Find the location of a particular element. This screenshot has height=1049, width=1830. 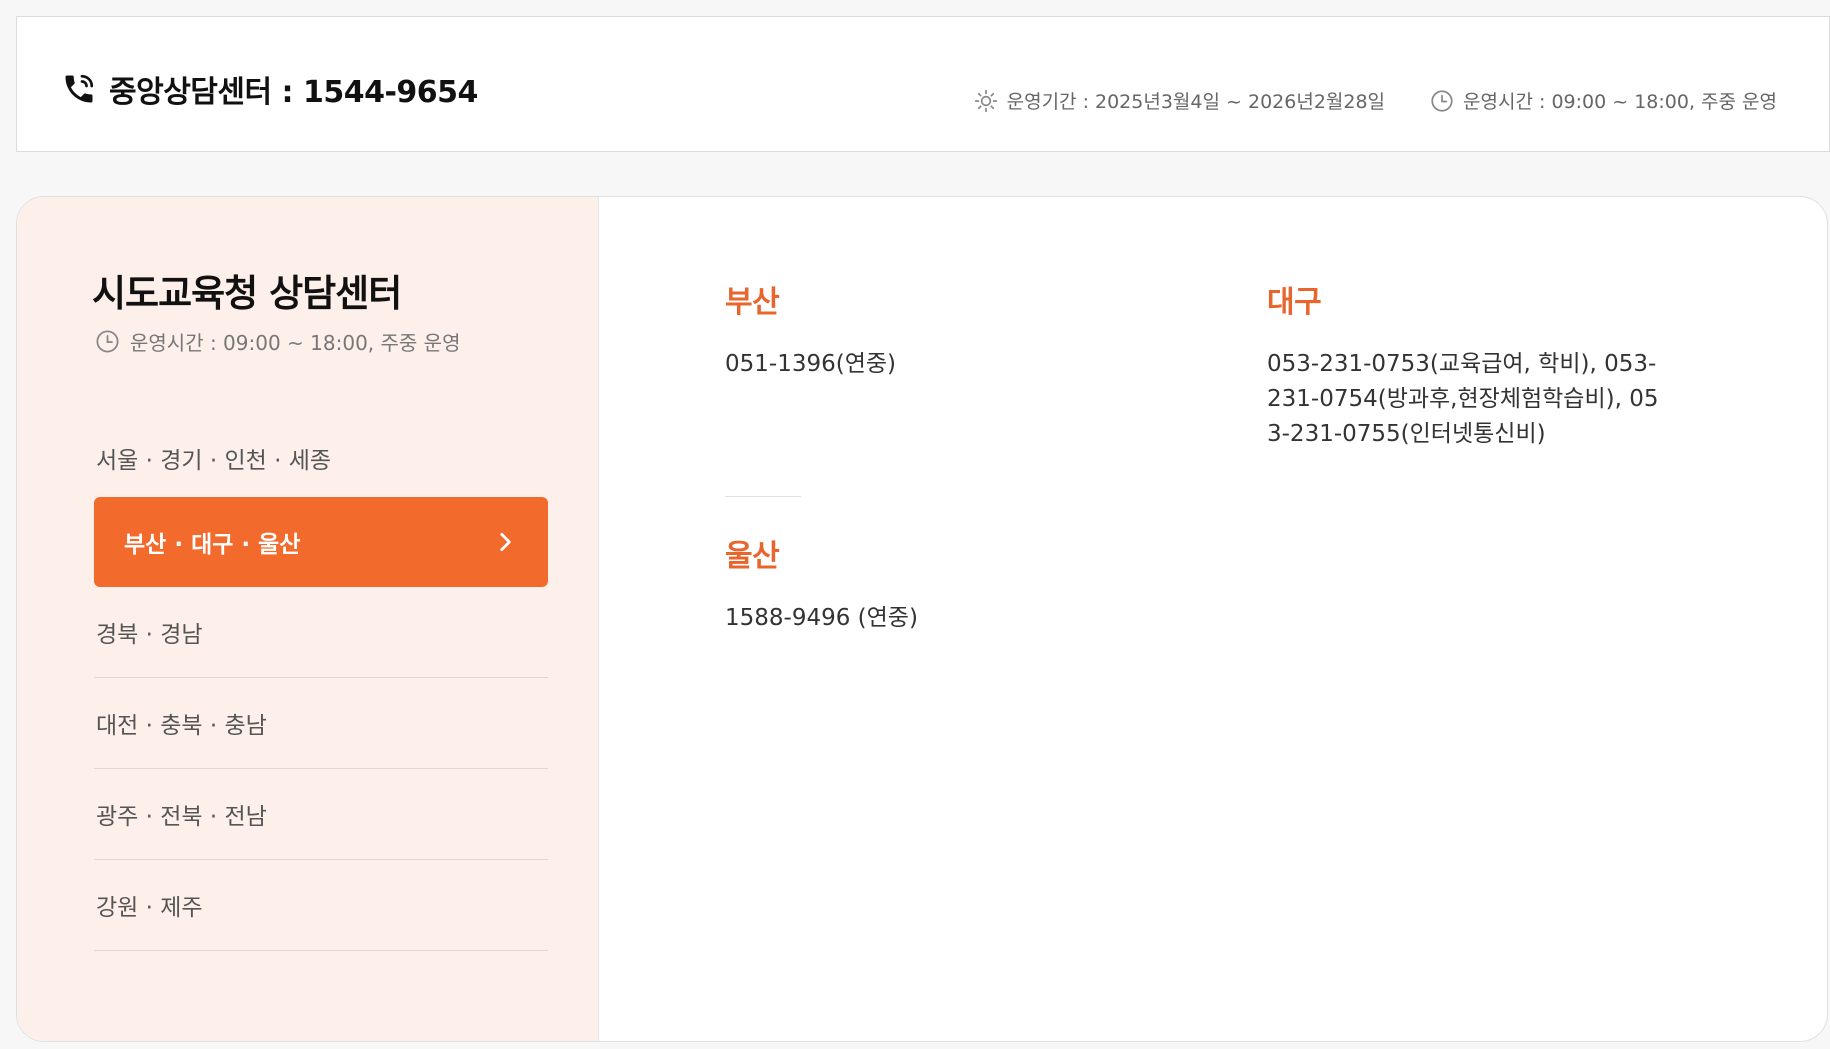

region-item-gwangju-jeonbuk-jeonnam: 광주 · 전북 · 전남 is located at coordinates (321, 814).